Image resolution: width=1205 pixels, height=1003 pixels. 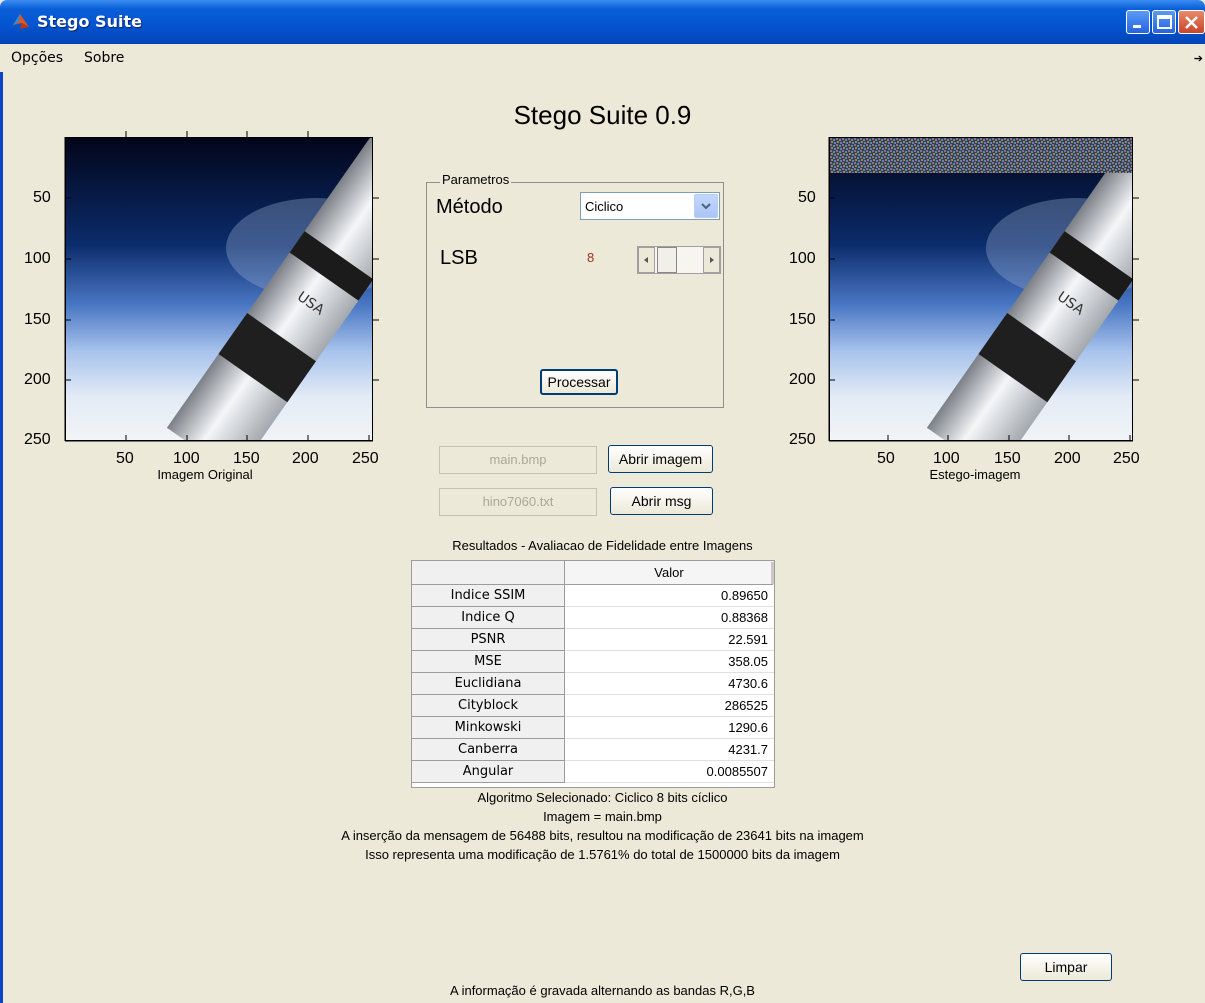 I want to click on row-value: 0.0085507, so click(x=669, y=772).